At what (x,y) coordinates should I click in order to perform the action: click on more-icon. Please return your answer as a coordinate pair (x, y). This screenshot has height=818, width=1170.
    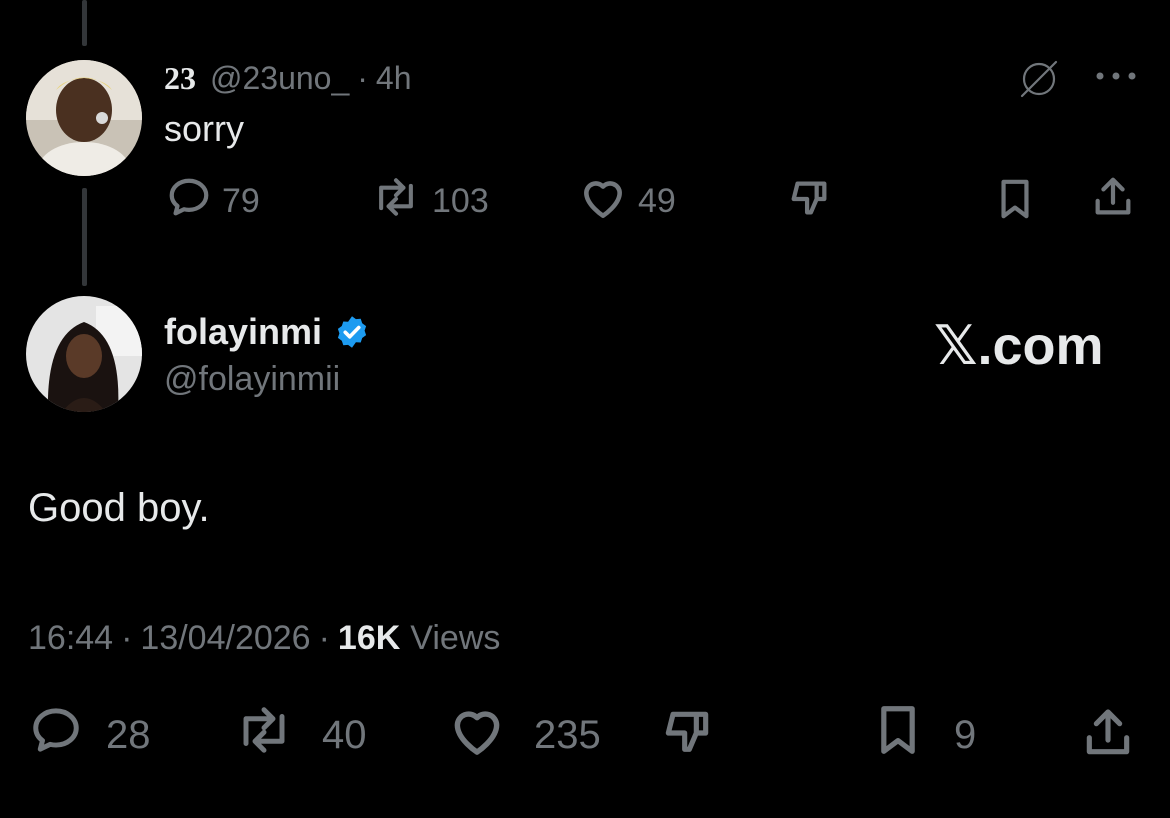
    Looking at the image, I should click on (1117, 76).